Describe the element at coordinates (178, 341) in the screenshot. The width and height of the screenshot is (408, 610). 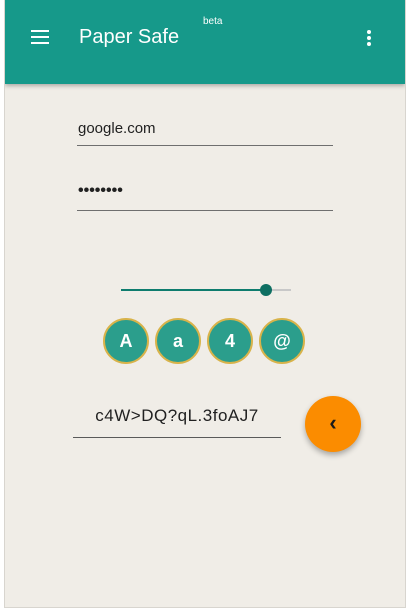
I see `lowercase-toggle-button: a` at that location.